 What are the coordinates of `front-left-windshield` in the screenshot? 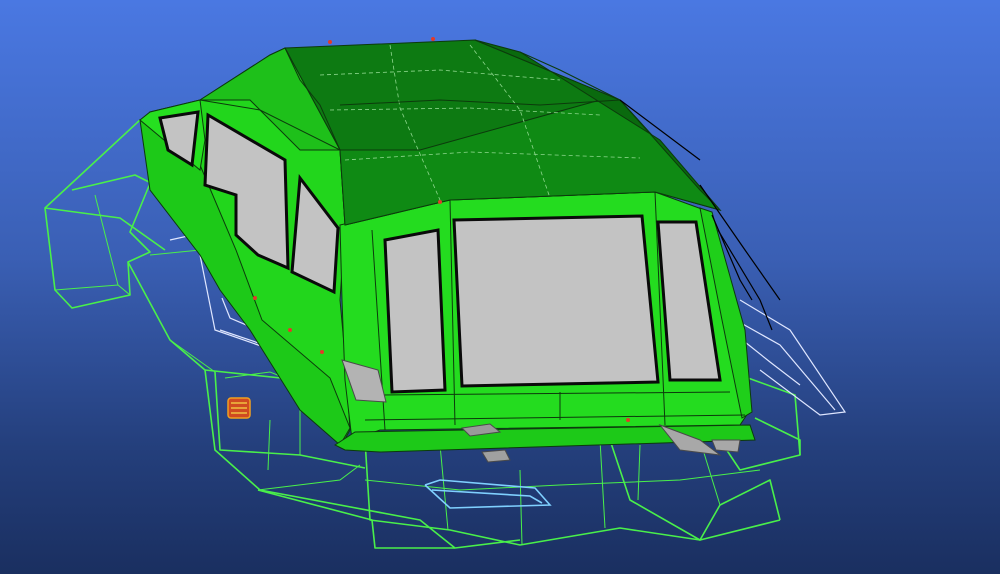 It's located at (415, 311).